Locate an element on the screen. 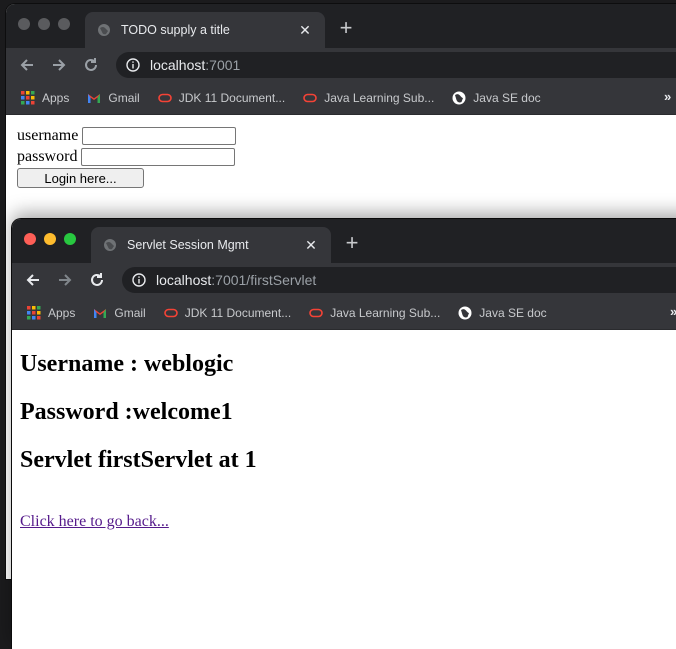  username-row: username is located at coordinates (346, 135).